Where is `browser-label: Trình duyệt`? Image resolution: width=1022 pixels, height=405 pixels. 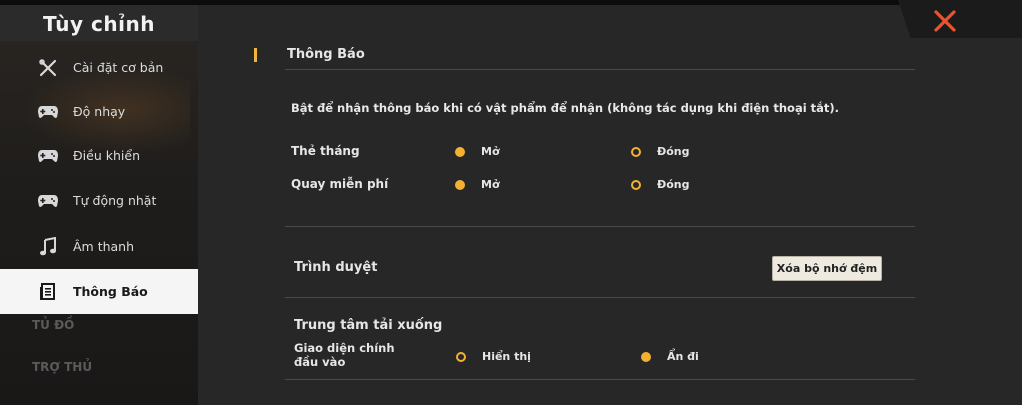
browser-label: Trình duyệt is located at coordinates (336, 267).